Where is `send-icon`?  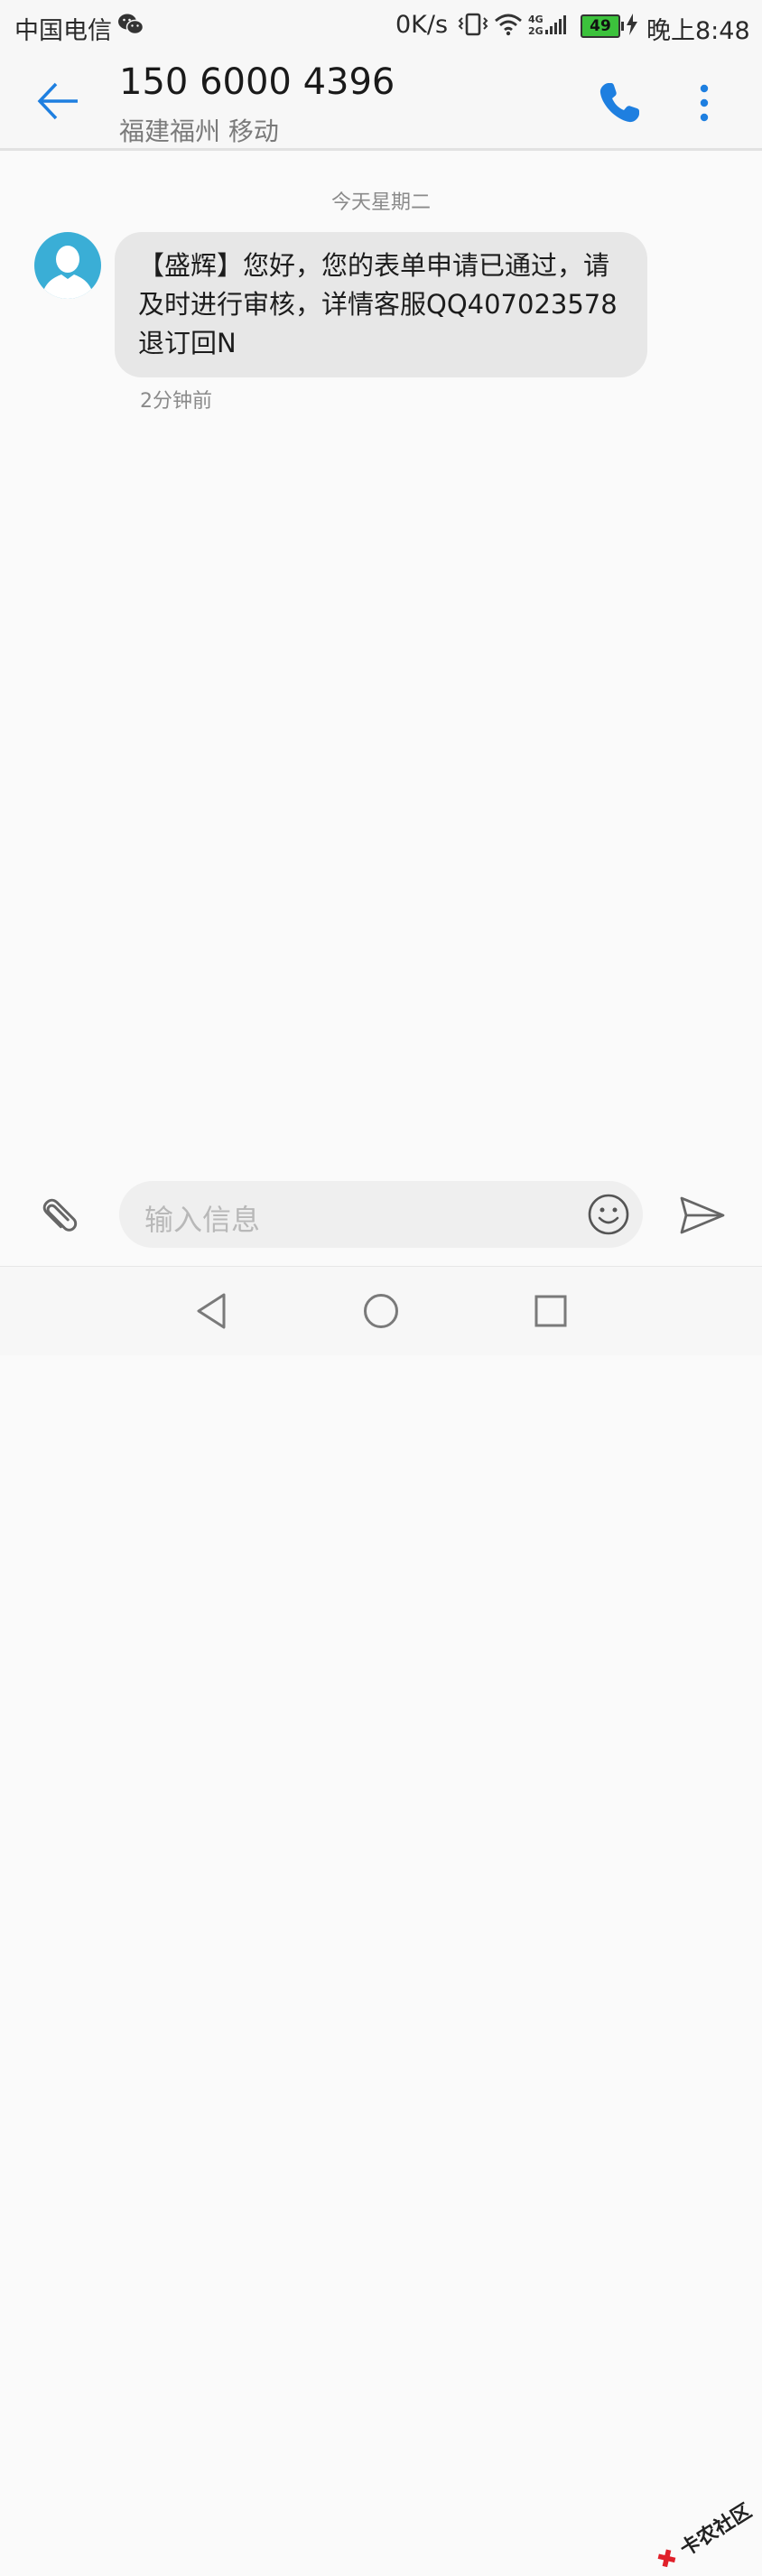 send-icon is located at coordinates (702, 1215).